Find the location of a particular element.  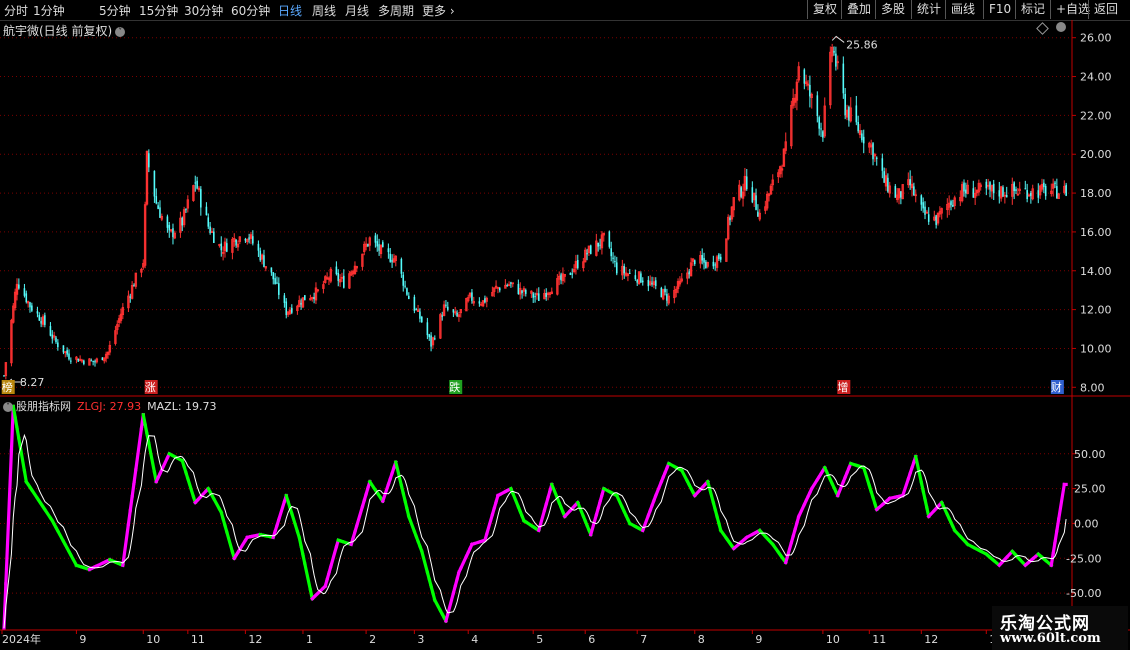

event-marker-label: 增 is located at coordinates (842, 387).